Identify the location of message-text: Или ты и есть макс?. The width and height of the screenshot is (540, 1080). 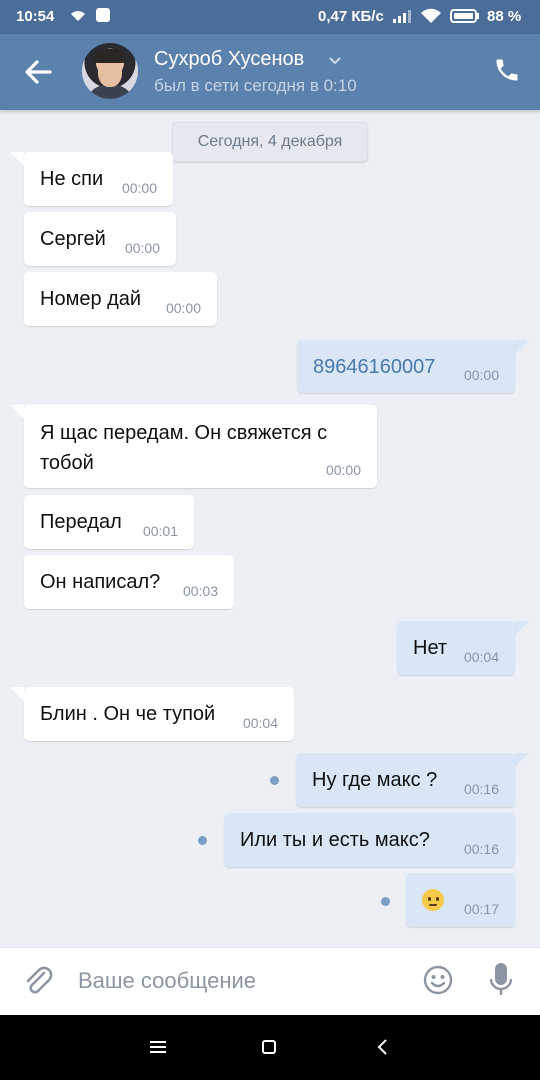
(335, 840).